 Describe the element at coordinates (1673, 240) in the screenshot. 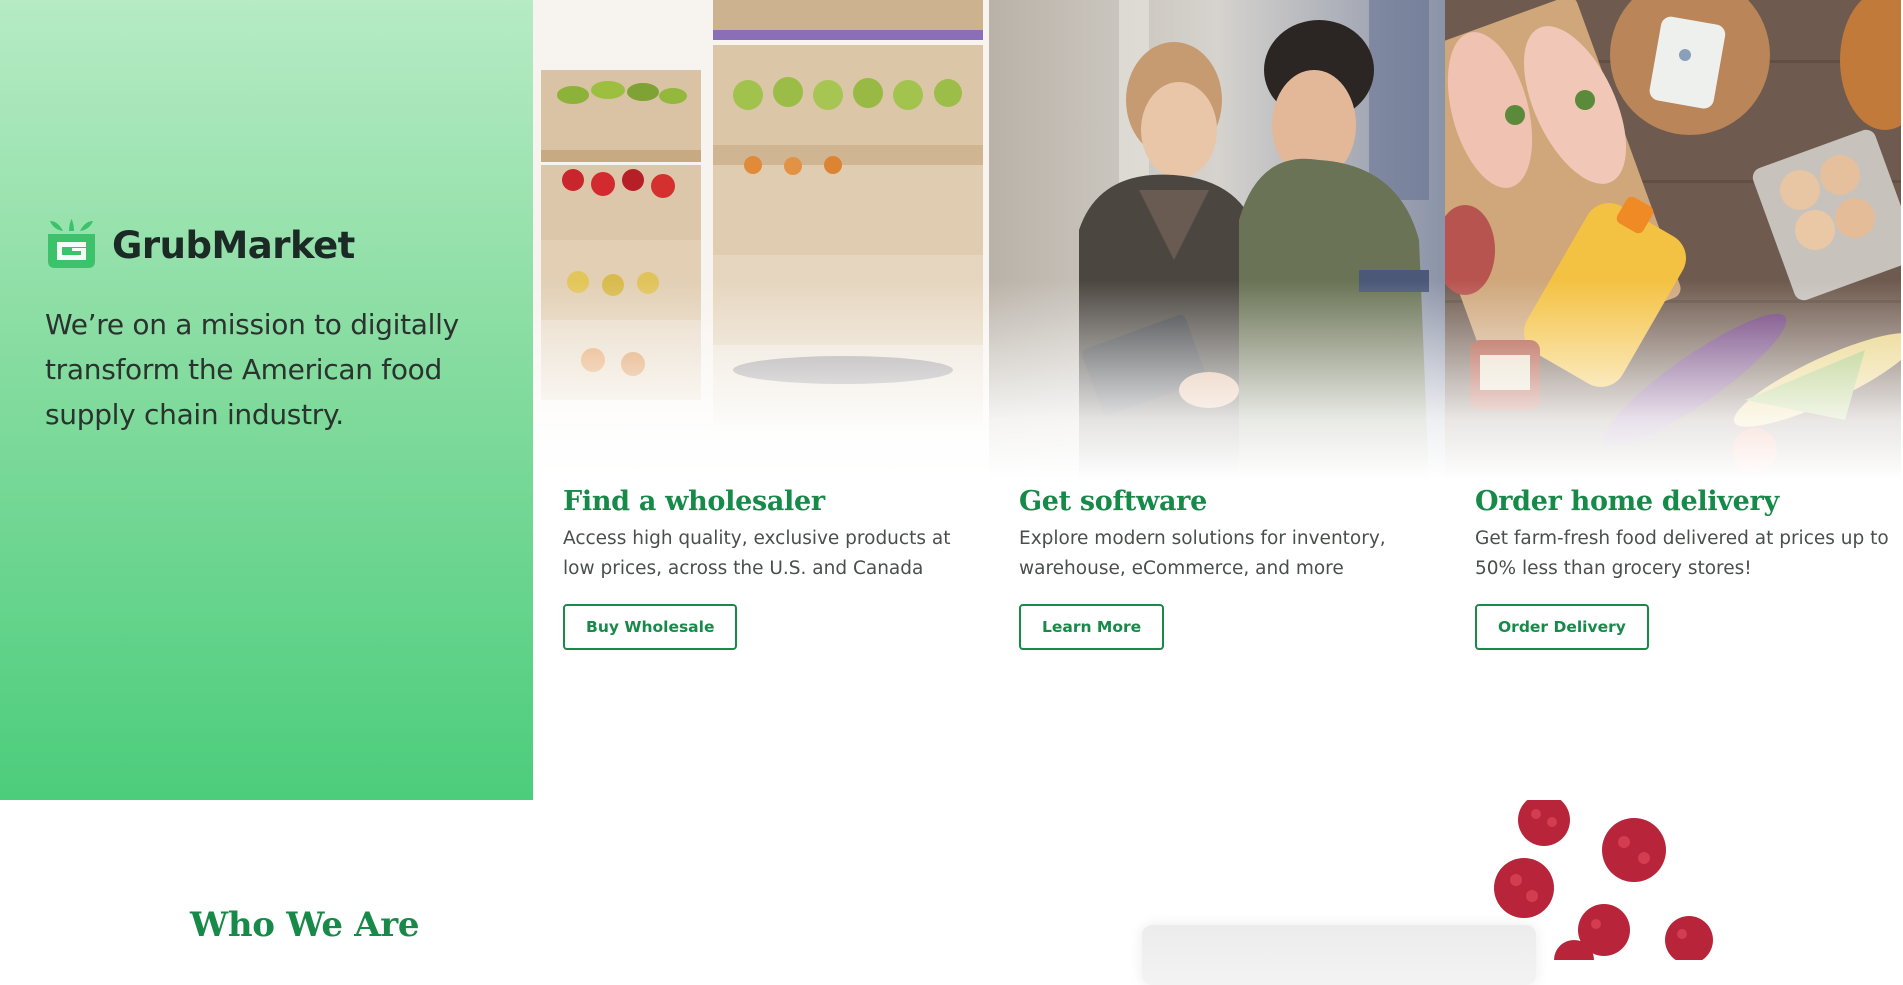

I see `groceries-on-table-photo` at that location.